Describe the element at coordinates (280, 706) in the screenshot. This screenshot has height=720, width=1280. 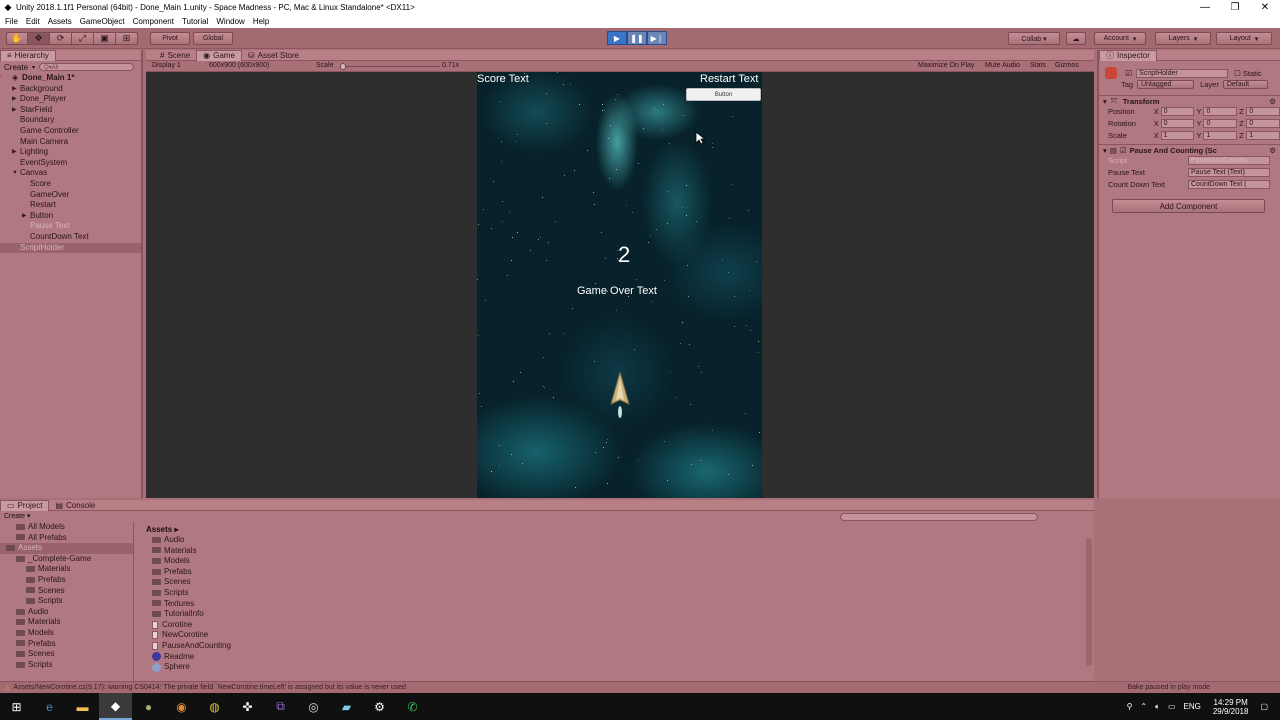
I see `visual-studio-icon: ⧉` at that location.